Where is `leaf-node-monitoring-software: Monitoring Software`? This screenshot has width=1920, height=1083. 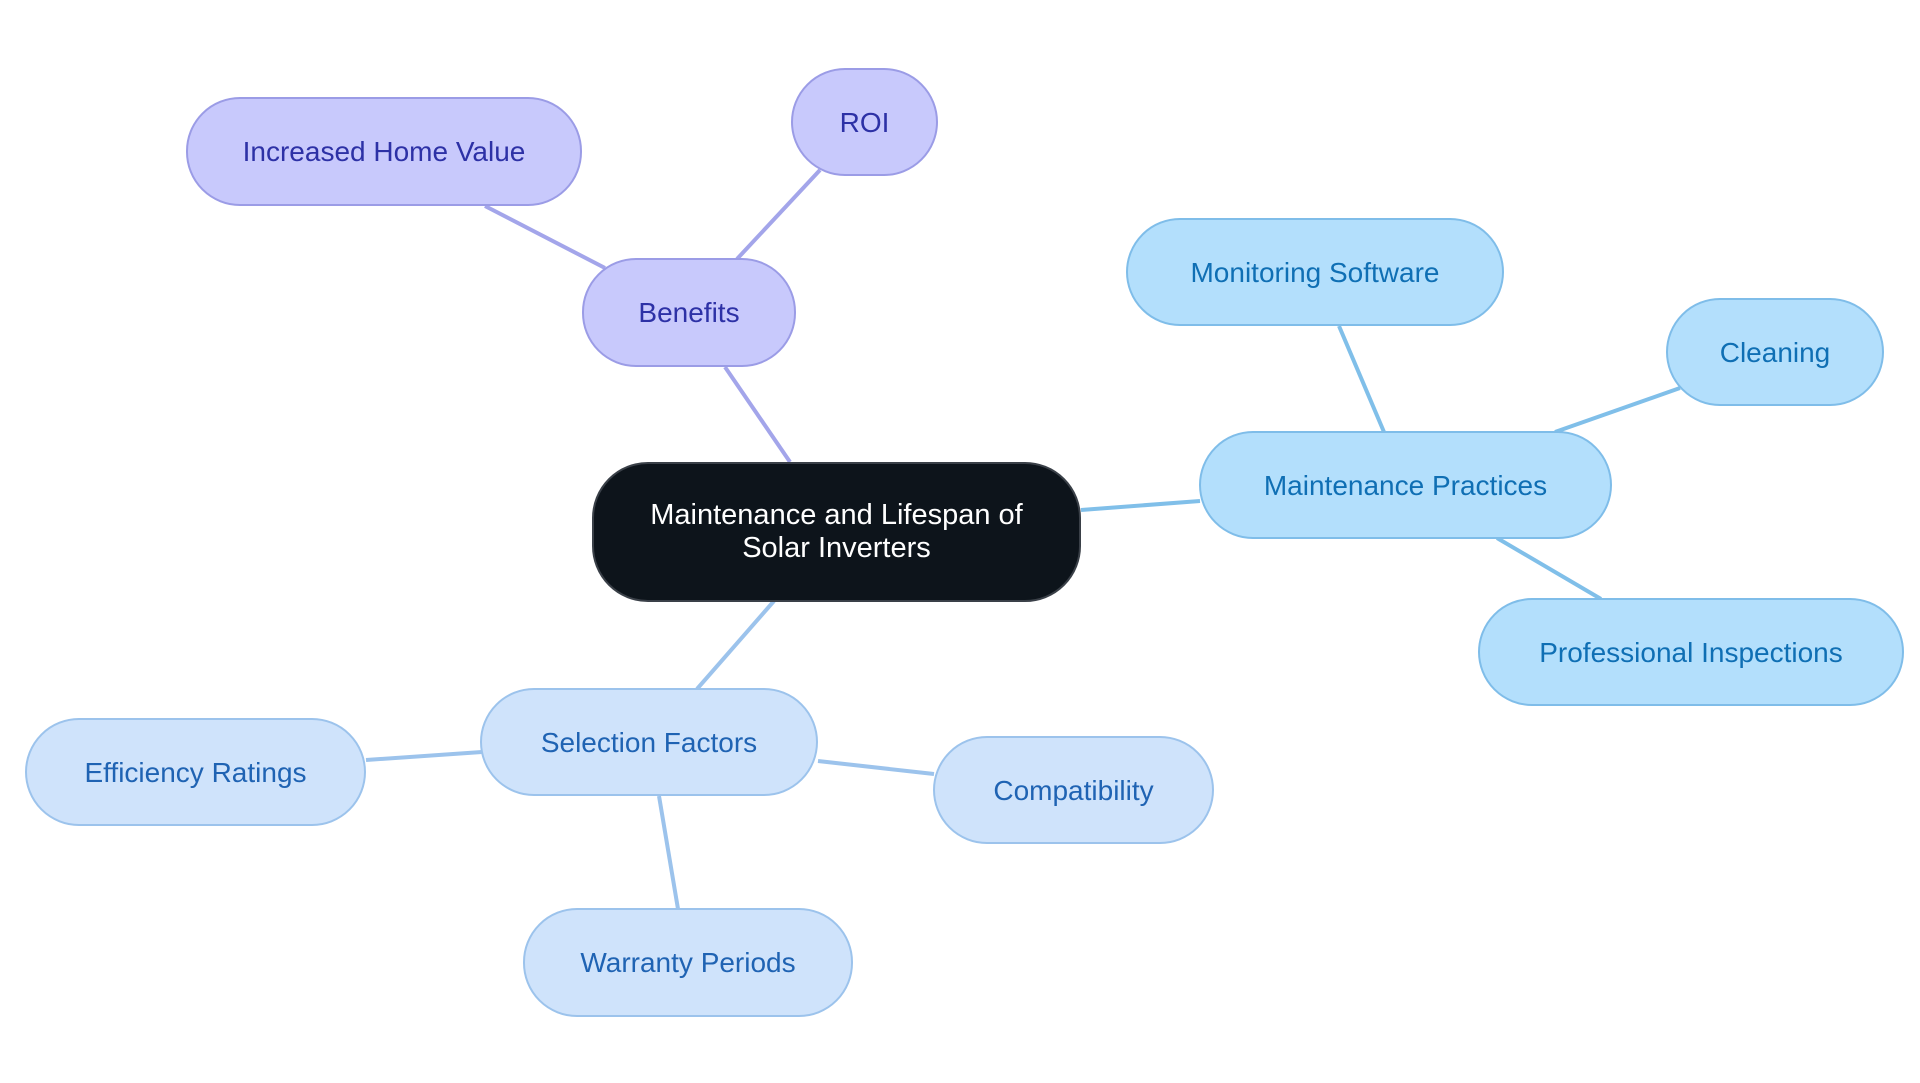 leaf-node-monitoring-software: Monitoring Software is located at coordinates (1315, 272).